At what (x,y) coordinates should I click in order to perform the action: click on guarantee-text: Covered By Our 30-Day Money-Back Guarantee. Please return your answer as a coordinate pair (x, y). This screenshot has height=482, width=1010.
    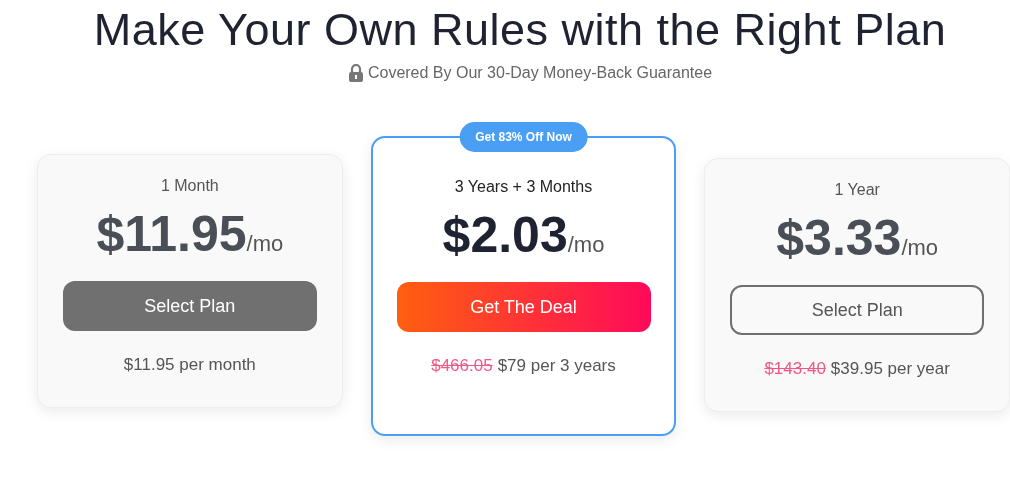
    Looking at the image, I should click on (540, 73).